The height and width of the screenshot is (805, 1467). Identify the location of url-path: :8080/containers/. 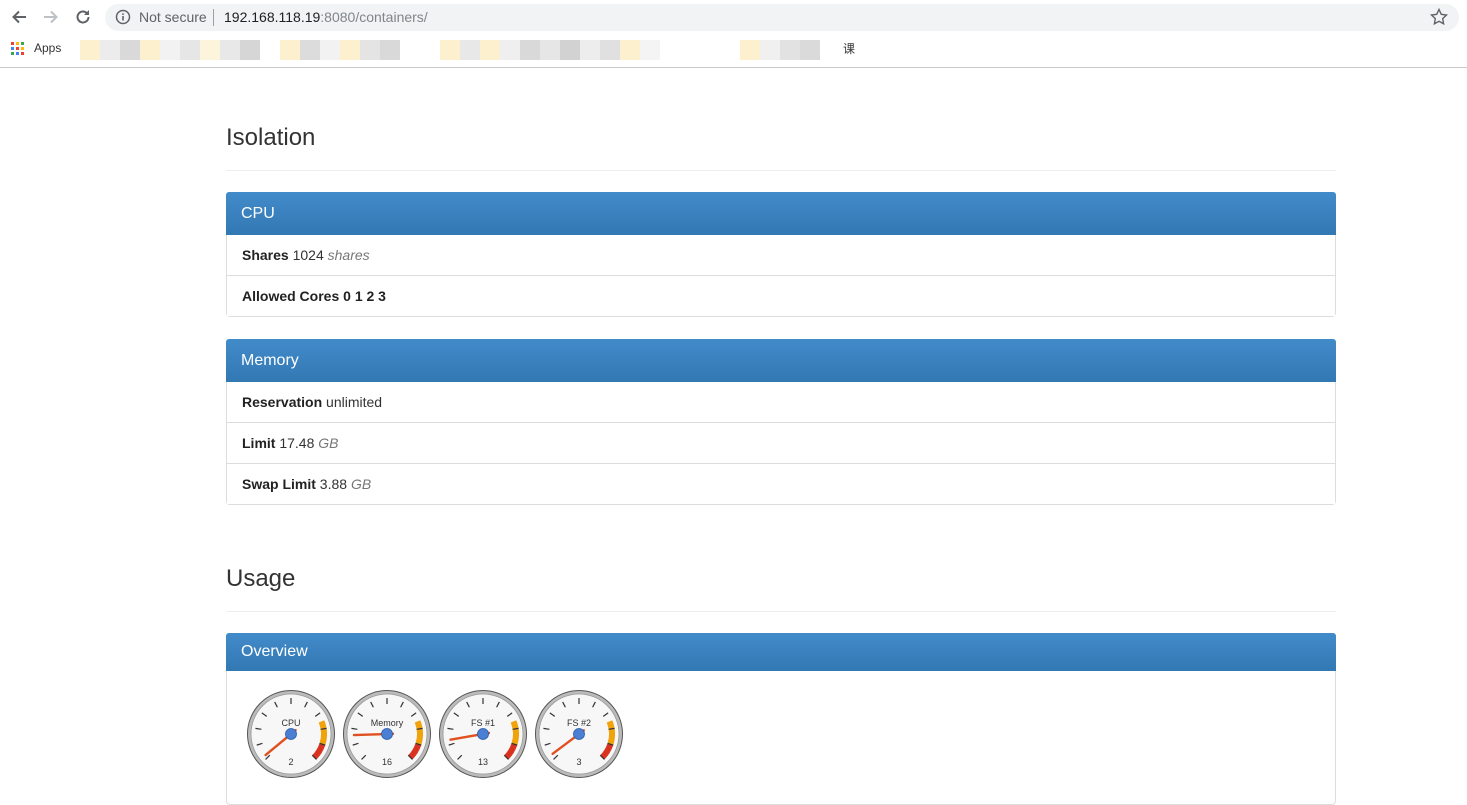
(374, 17).